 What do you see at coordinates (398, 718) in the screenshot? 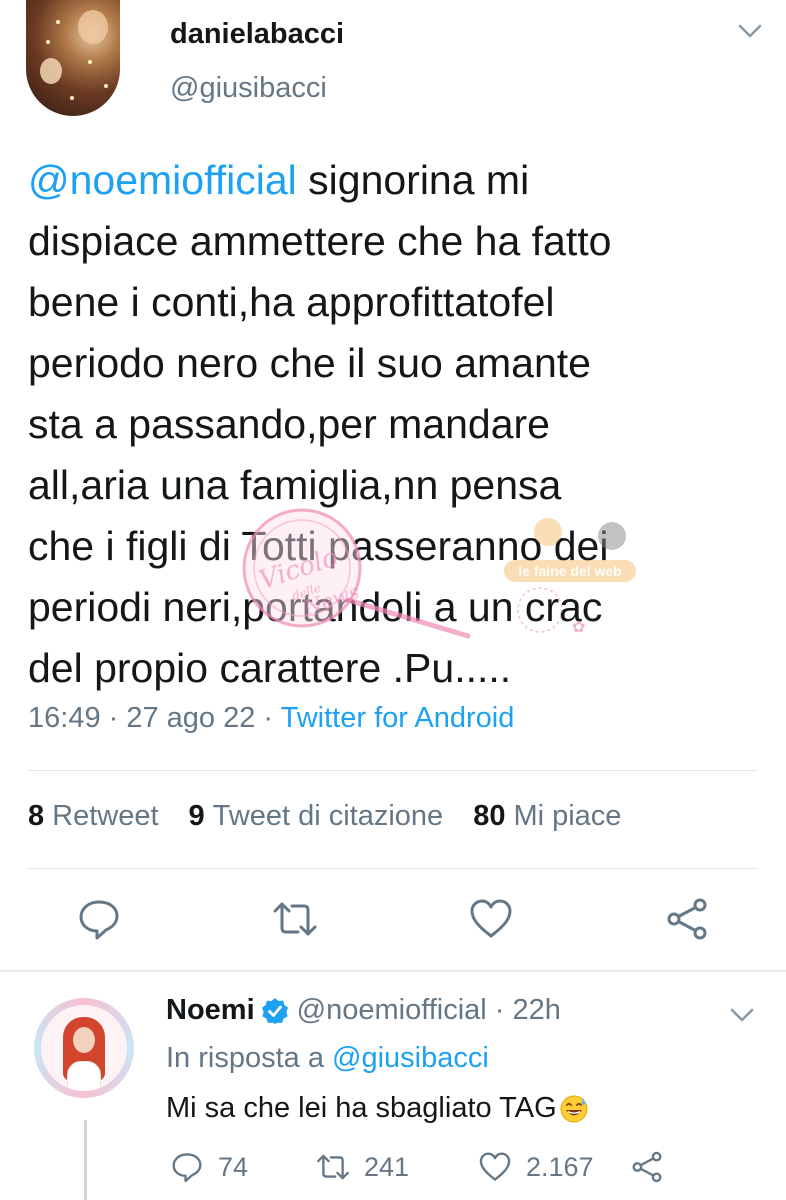
I see `tweet-source-link: Twitter for Android` at bounding box center [398, 718].